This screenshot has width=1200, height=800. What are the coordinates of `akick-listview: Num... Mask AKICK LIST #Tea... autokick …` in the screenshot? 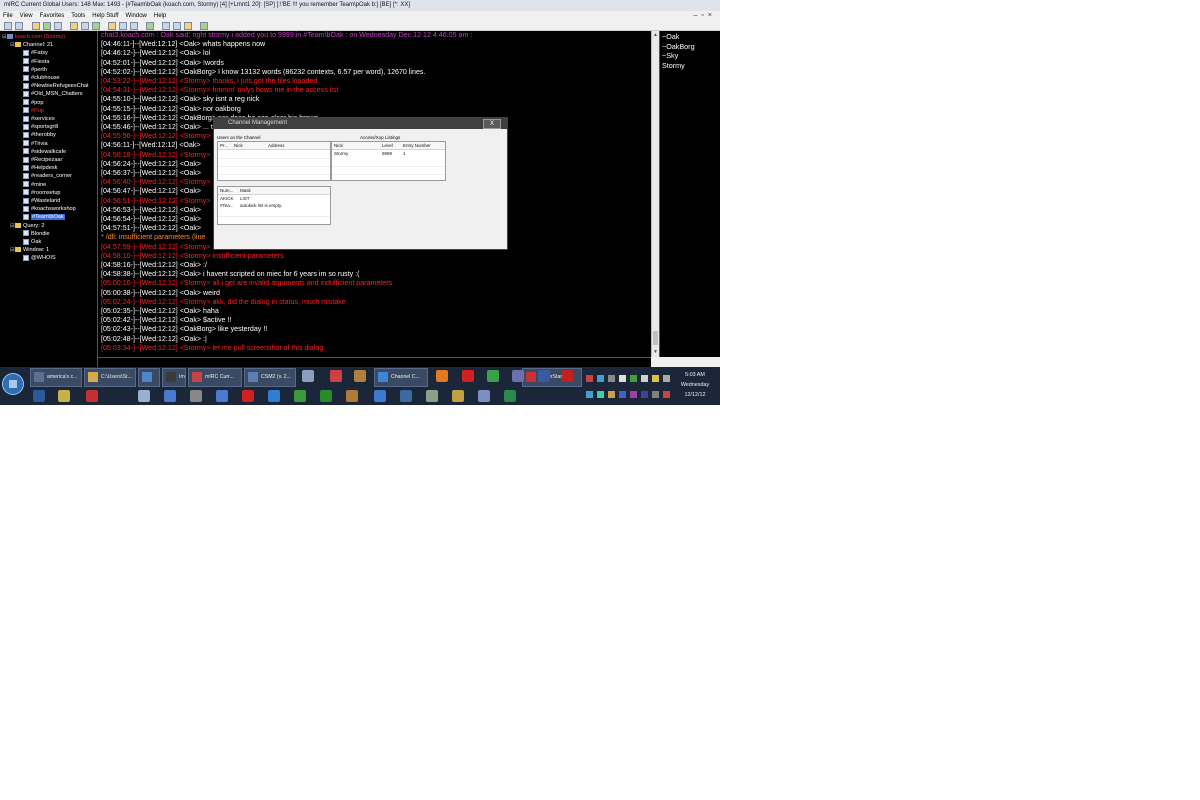 It's located at (274, 205).